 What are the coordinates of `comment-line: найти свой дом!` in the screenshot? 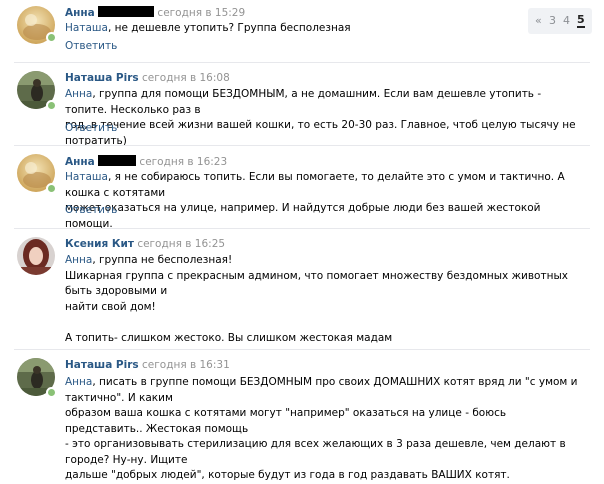 It's located at (110, 306).